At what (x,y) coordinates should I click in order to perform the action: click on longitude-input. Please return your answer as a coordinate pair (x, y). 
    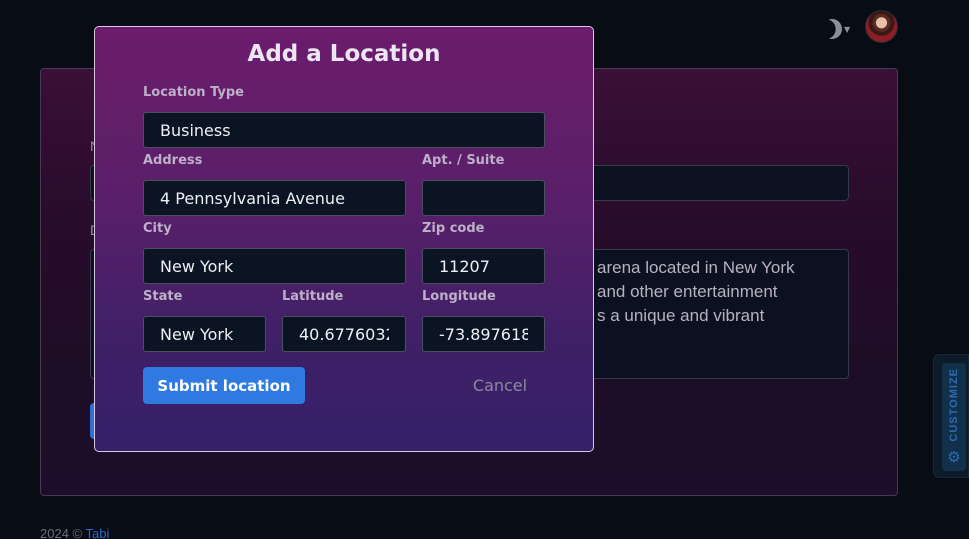
    Looking at the image, I should click on (483, 334).